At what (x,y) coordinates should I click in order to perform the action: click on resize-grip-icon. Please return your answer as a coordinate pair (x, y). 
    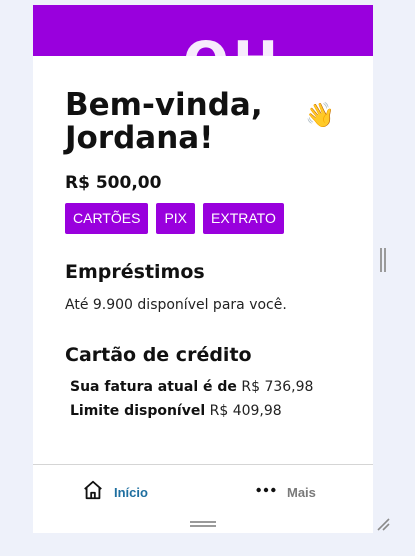
    Looking at the image, I should click on (383, 523).